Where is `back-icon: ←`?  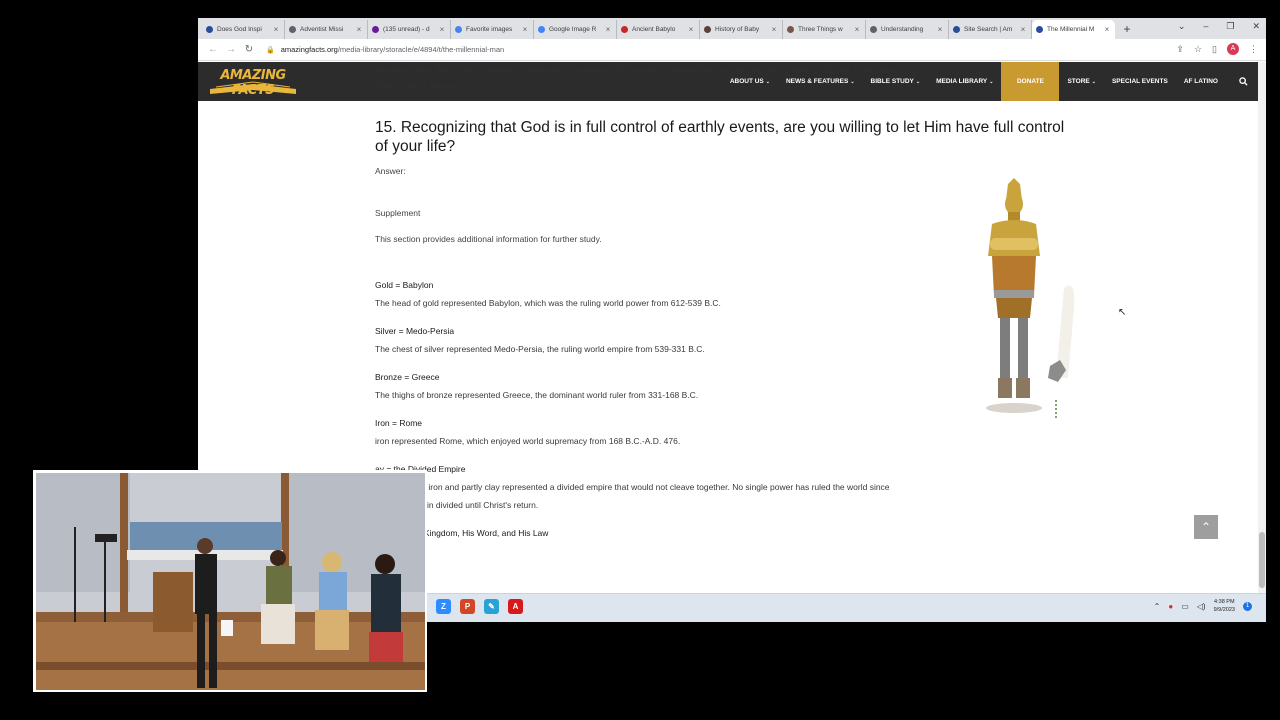
back-icon: ← is located at coordinates (213, 49).